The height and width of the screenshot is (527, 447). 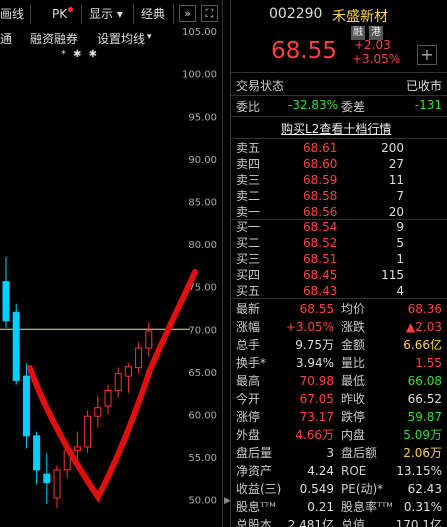 What do you see at coordinates (310, 522) in the screenshot?
I see `stat-value: 2.481亿` at bounding box center [310, 522].